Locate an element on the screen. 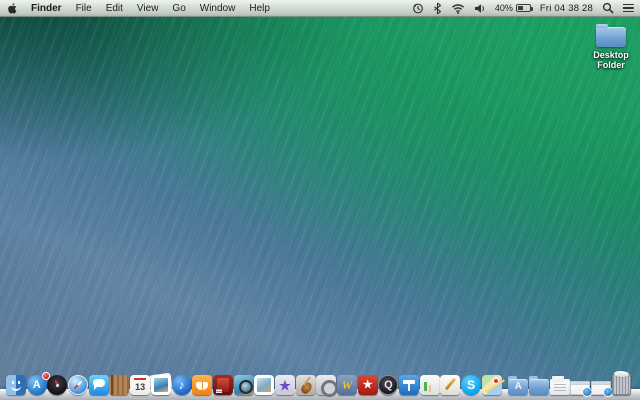 Image resolution: width=640 pixels, height=400 pixels. dock-item-skype: S is located at coordinates (471, 385).